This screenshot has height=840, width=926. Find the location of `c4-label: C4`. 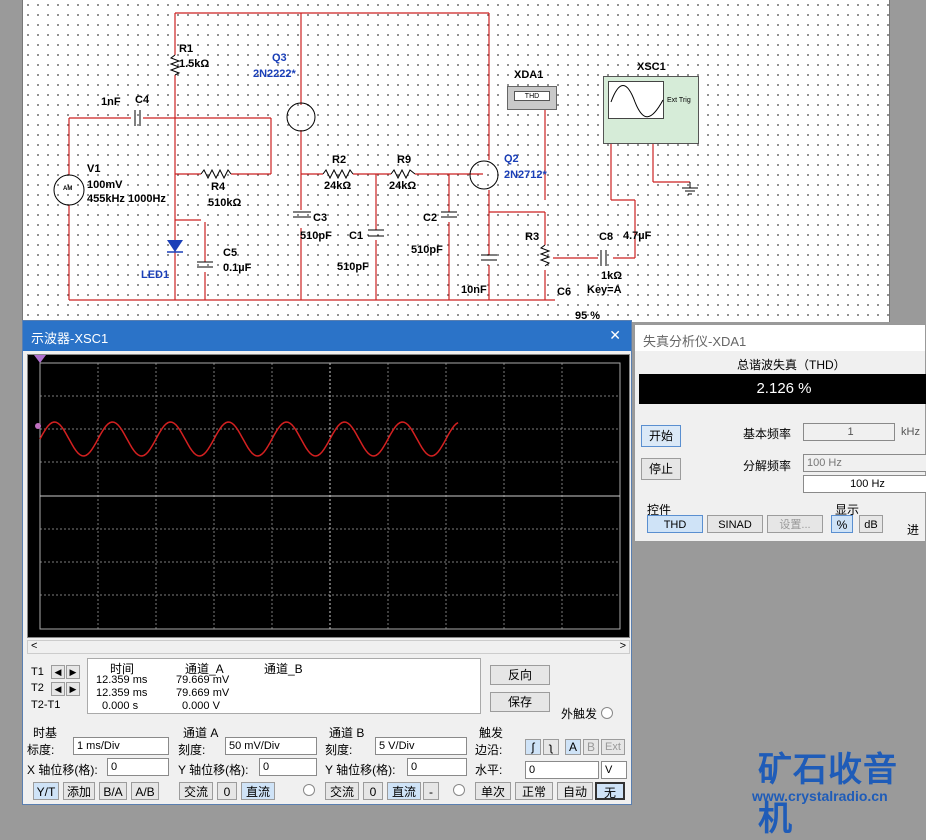

c4-label: C4 is located at coordinates (142, 100).